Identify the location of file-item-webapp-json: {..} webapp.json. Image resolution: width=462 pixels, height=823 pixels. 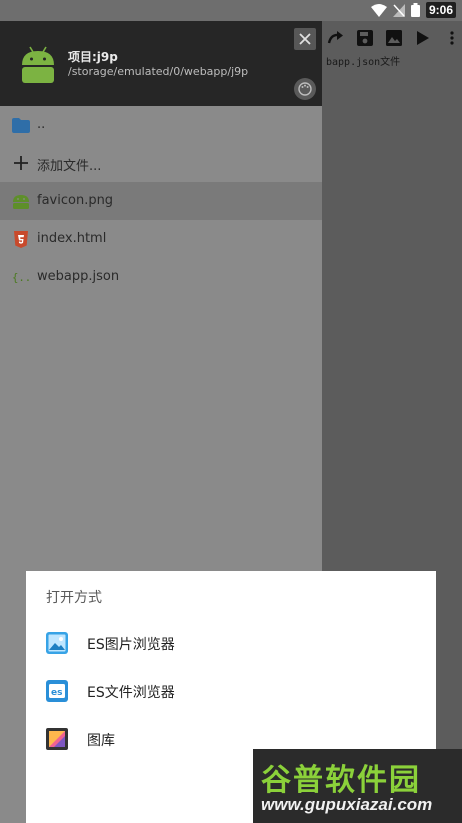
(161, 277).